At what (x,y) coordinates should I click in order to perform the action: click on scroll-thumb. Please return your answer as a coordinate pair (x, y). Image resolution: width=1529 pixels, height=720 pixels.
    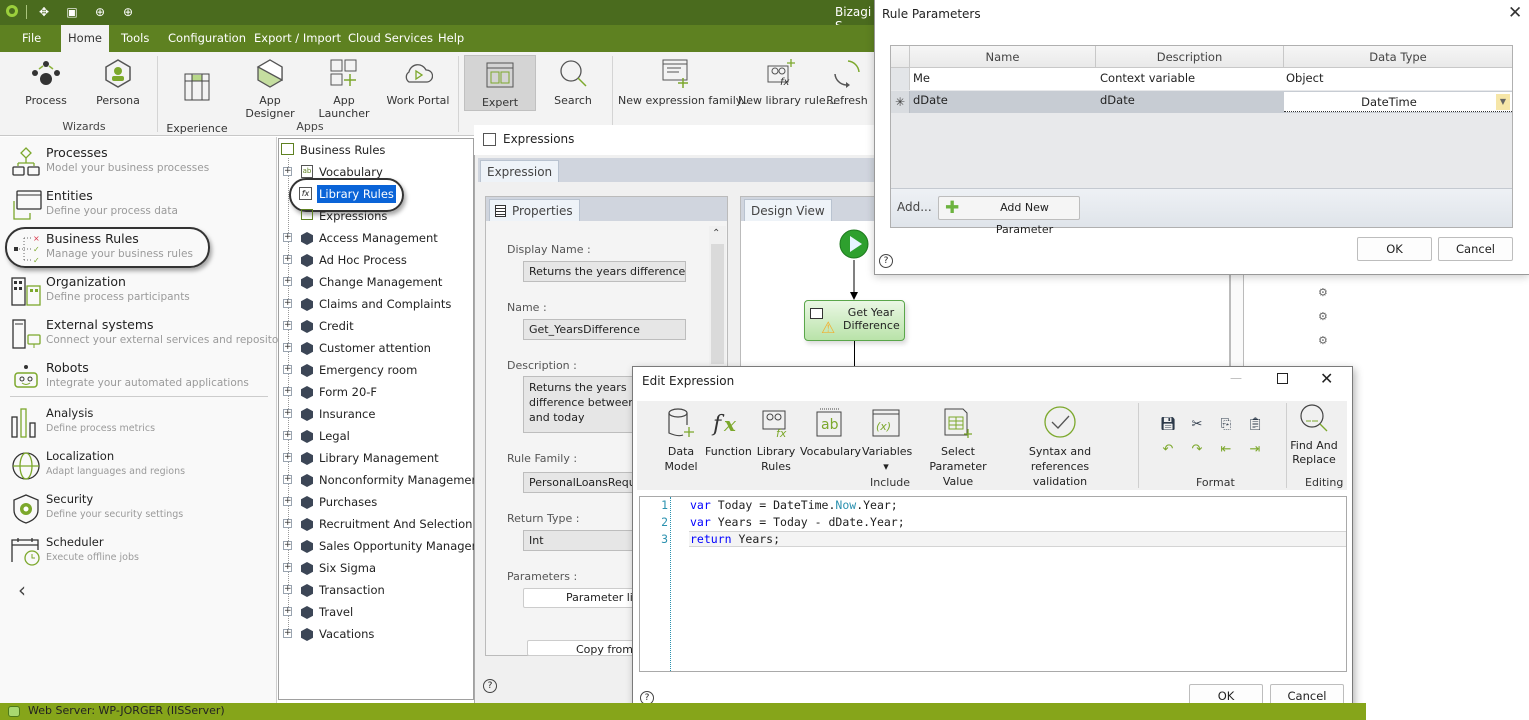
    Looking at the image, I should click on (717, 304).